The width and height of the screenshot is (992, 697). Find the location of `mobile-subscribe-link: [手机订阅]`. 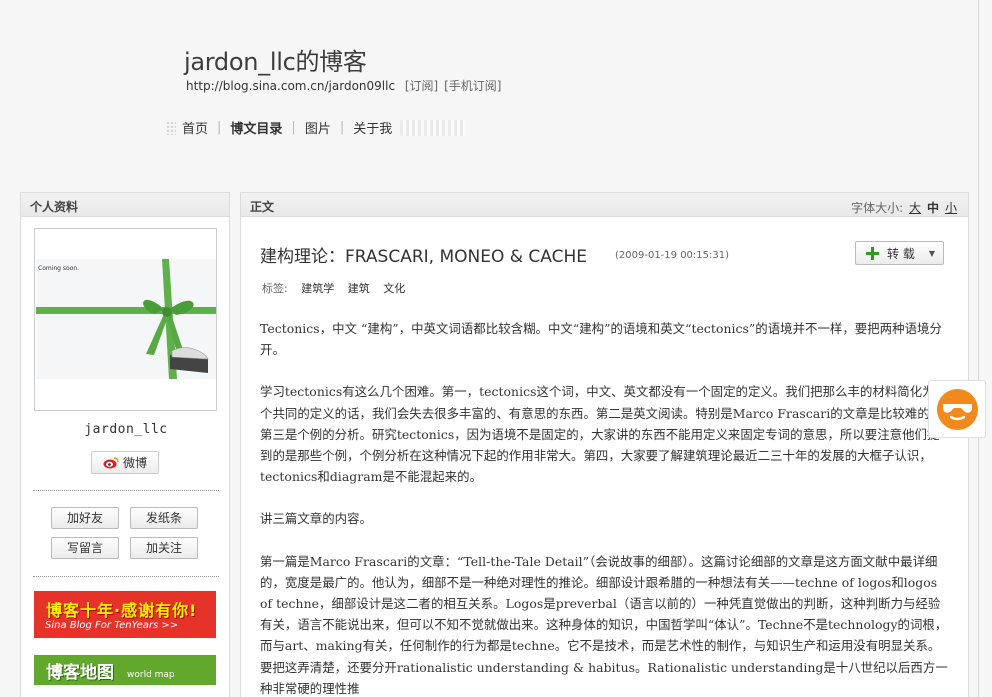

mobile-subscribe-link: [手机订阅] is located at coordinates (472, 86).